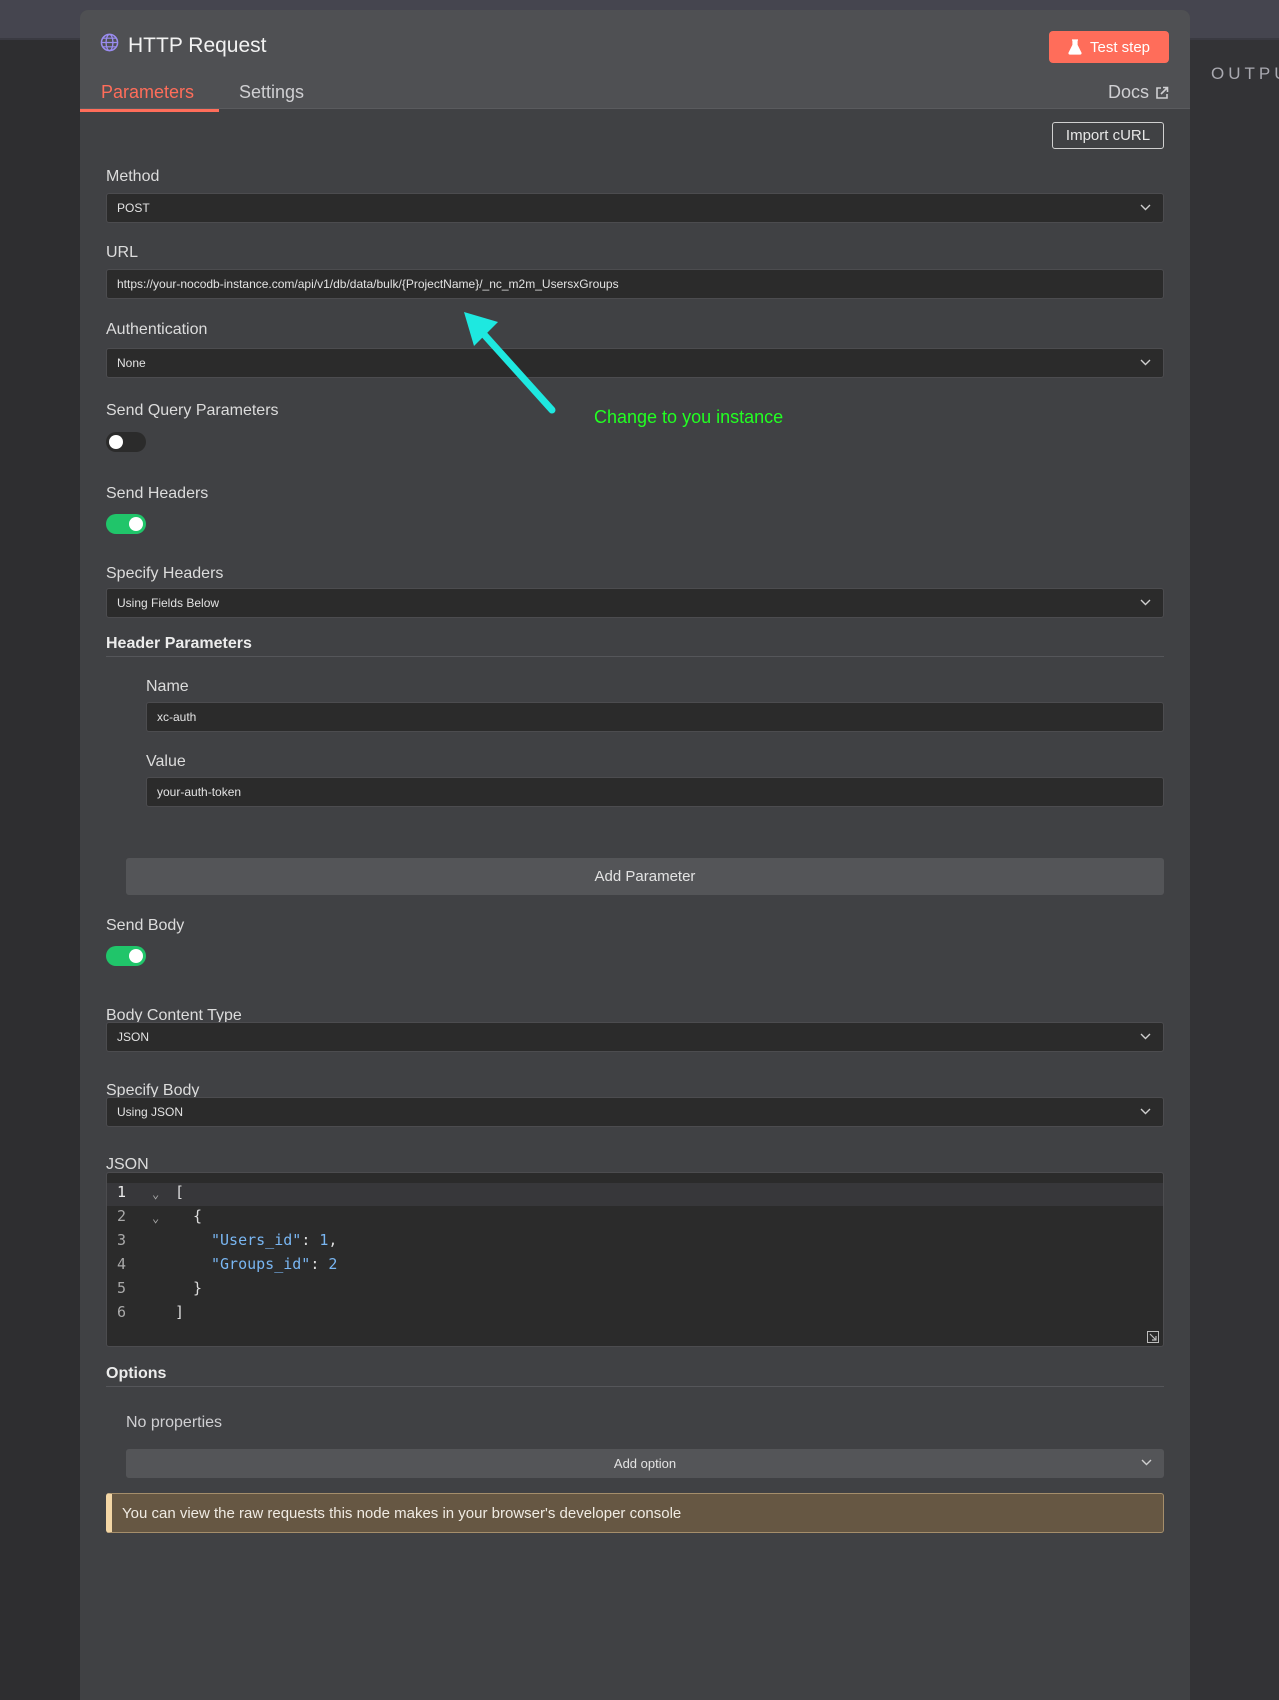 The height and width of the screenshot is (1700, 1279). What do you see at coordinates (256, 1240) in the screenshot?
I see `json-key: "Users_id"` at bounding box center [256, 1240].